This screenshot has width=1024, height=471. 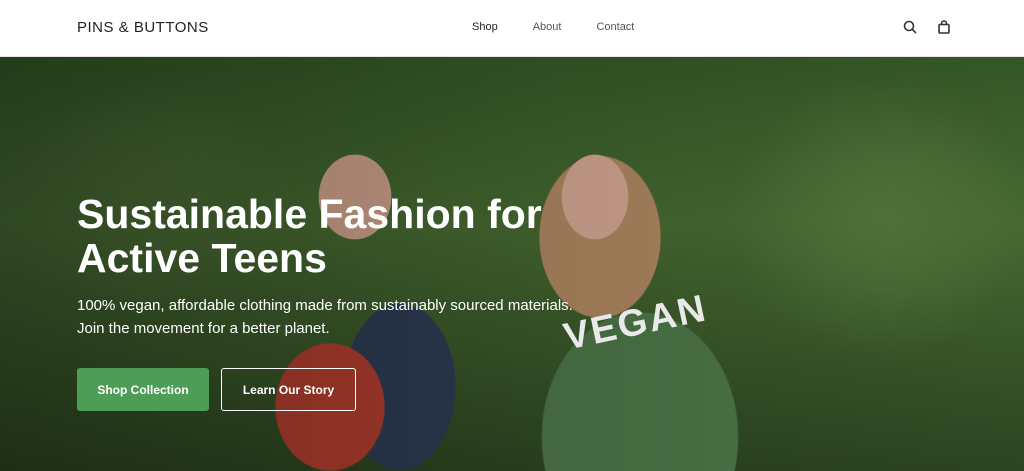 What do you see at coordinates (944, 29) in the screenshot?
I see `shopping-bag-icon` at bounding box center [944, 29].